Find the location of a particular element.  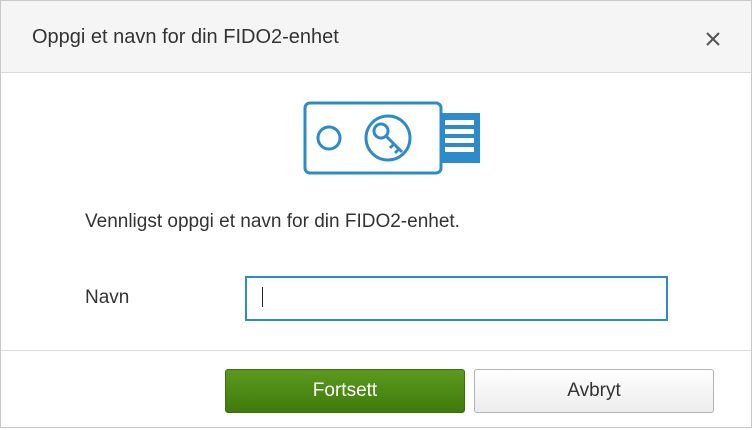

close-icon is located at coordinates (713, 39).